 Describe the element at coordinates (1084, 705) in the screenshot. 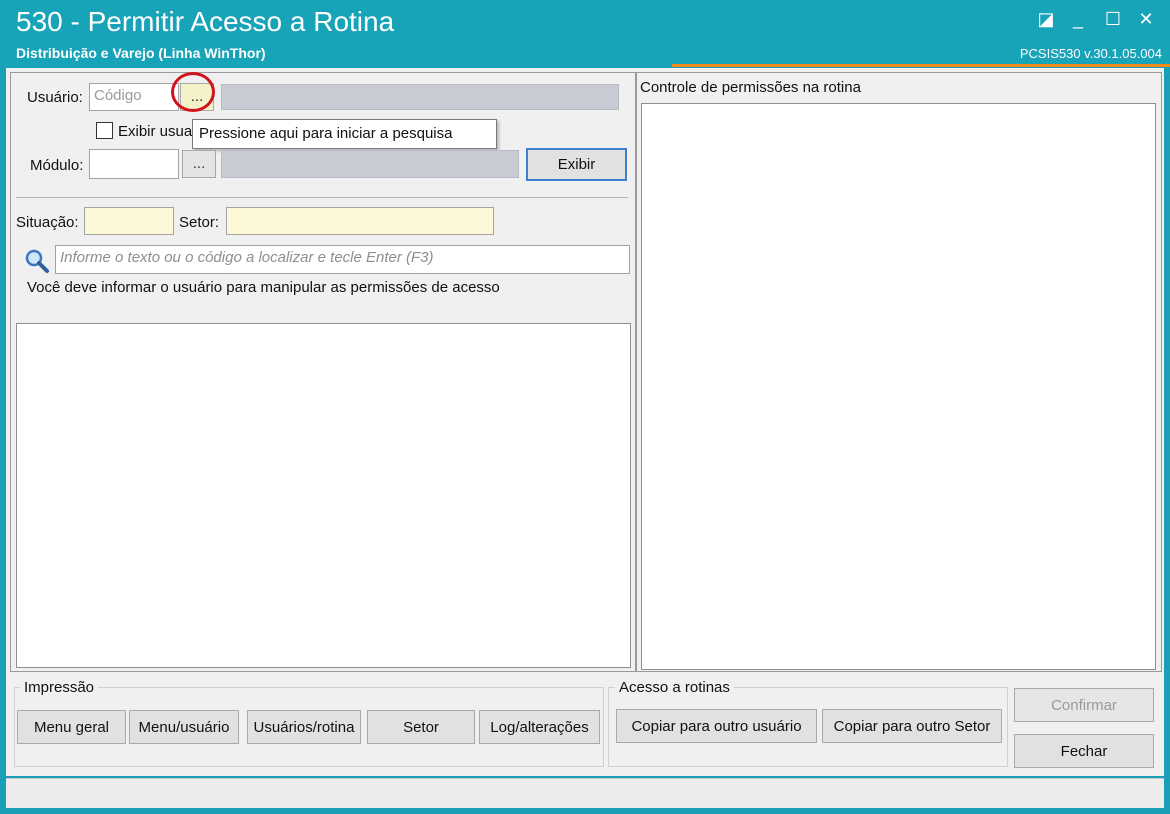

I see `confirmar-button: Confirmar` at that location.